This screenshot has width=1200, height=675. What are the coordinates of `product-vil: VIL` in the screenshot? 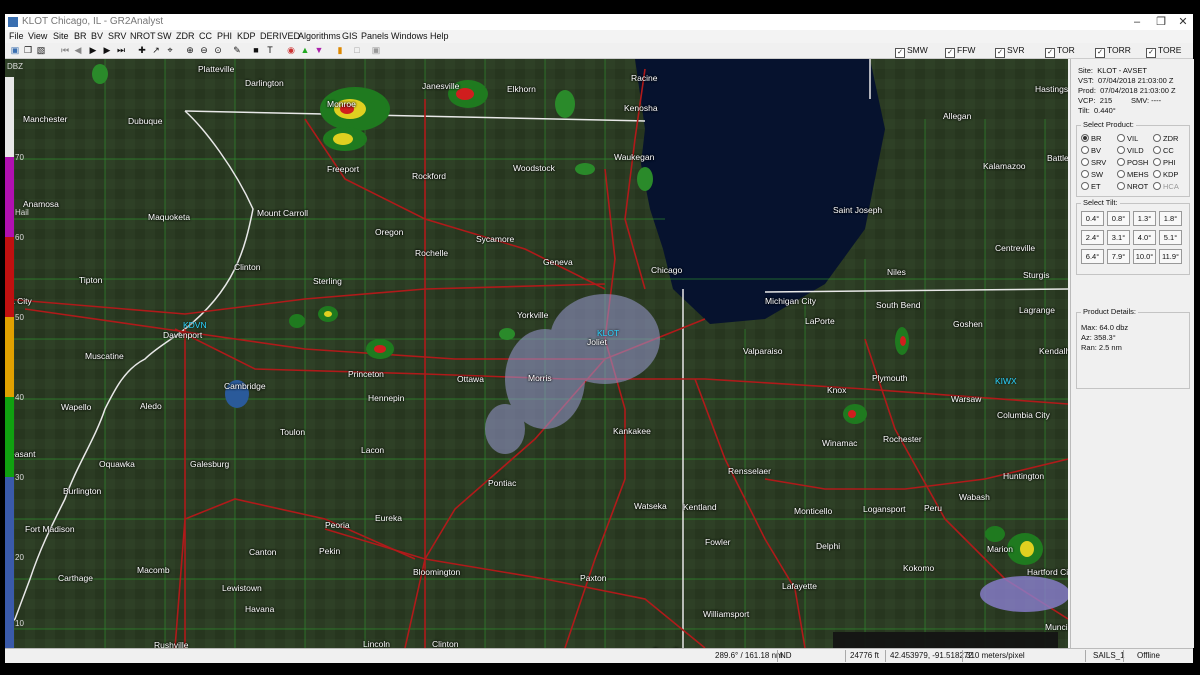 It's located at (1127, 138).